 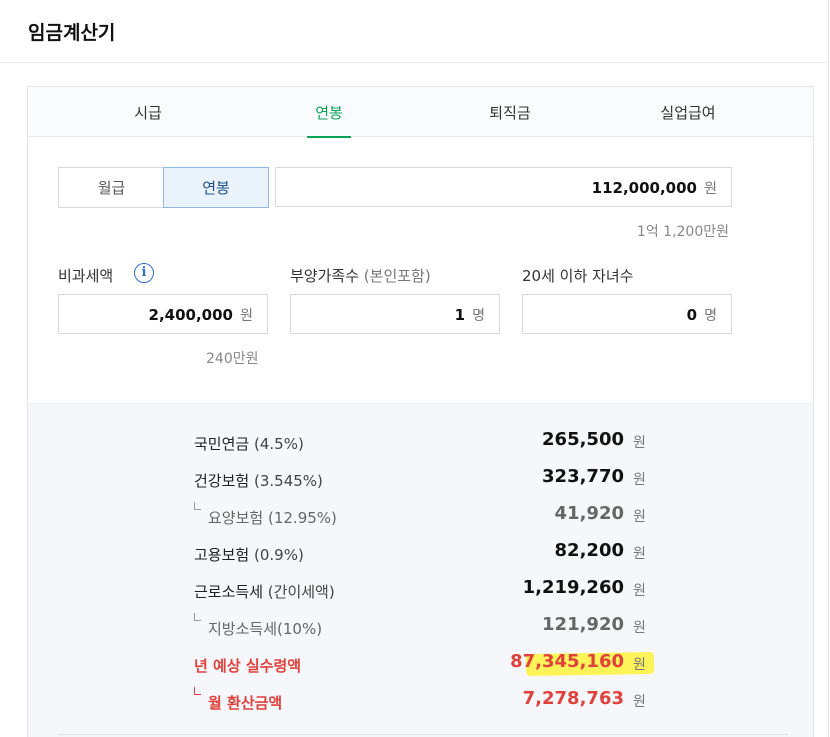 What do you see at coordinates (478, 316) in the screenshot?
I see `dependents-unit: 명` at bounding box center [478, 316].